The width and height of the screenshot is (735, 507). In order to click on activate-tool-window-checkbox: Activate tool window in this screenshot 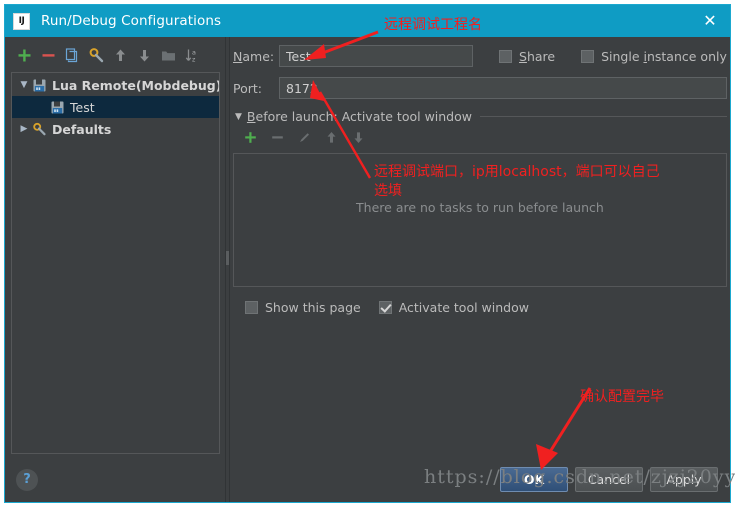, I will do `click(453, 307)`.